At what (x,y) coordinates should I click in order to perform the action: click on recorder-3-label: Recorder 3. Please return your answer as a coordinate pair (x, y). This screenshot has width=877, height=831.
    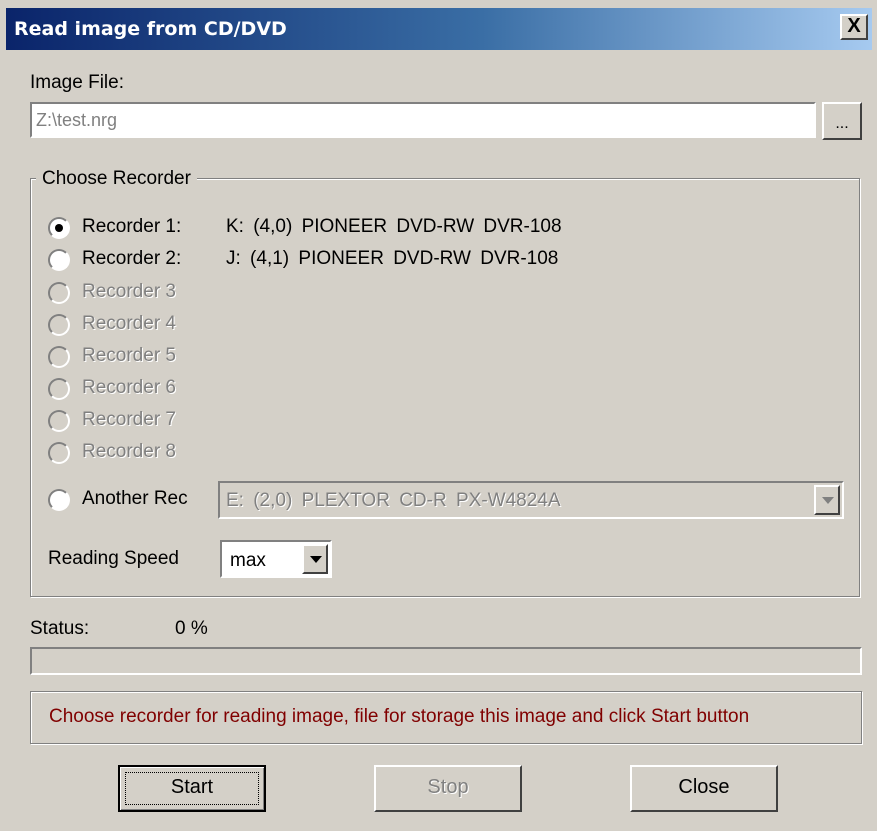
    Looking at the image, I should click on (129, 291).